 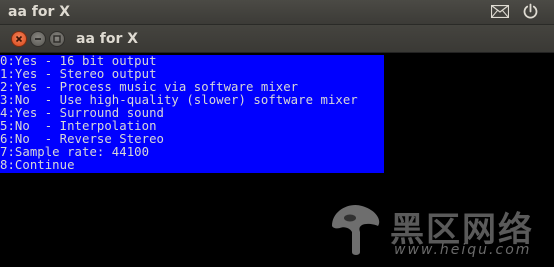 I want to click on window-titlebar: aa for X, so click(x=277, y=39).